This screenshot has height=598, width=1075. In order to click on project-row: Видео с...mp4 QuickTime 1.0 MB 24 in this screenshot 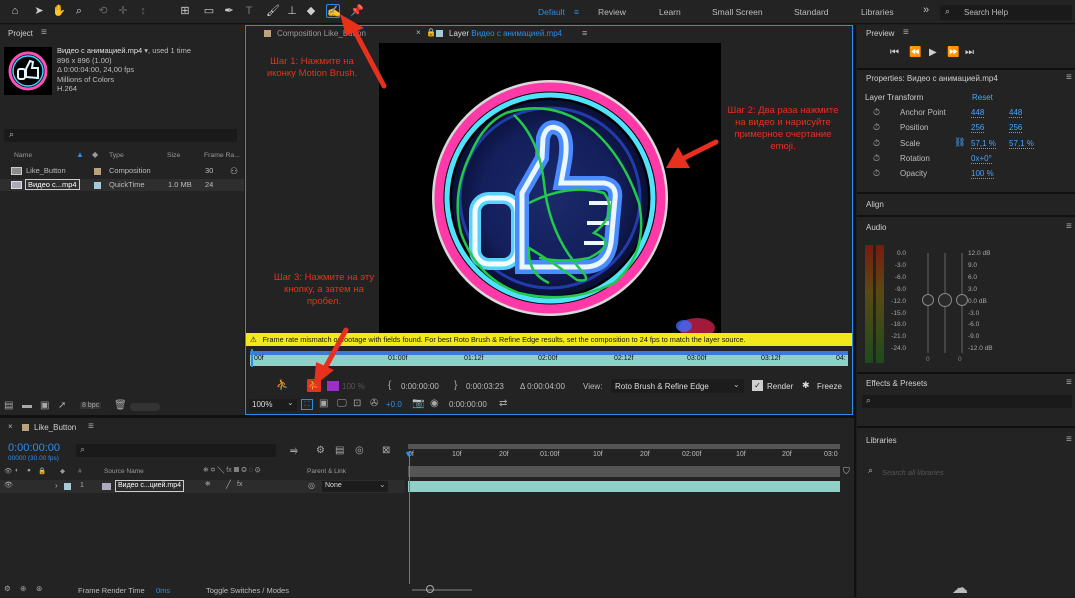, I will do `click(122, 185)`.